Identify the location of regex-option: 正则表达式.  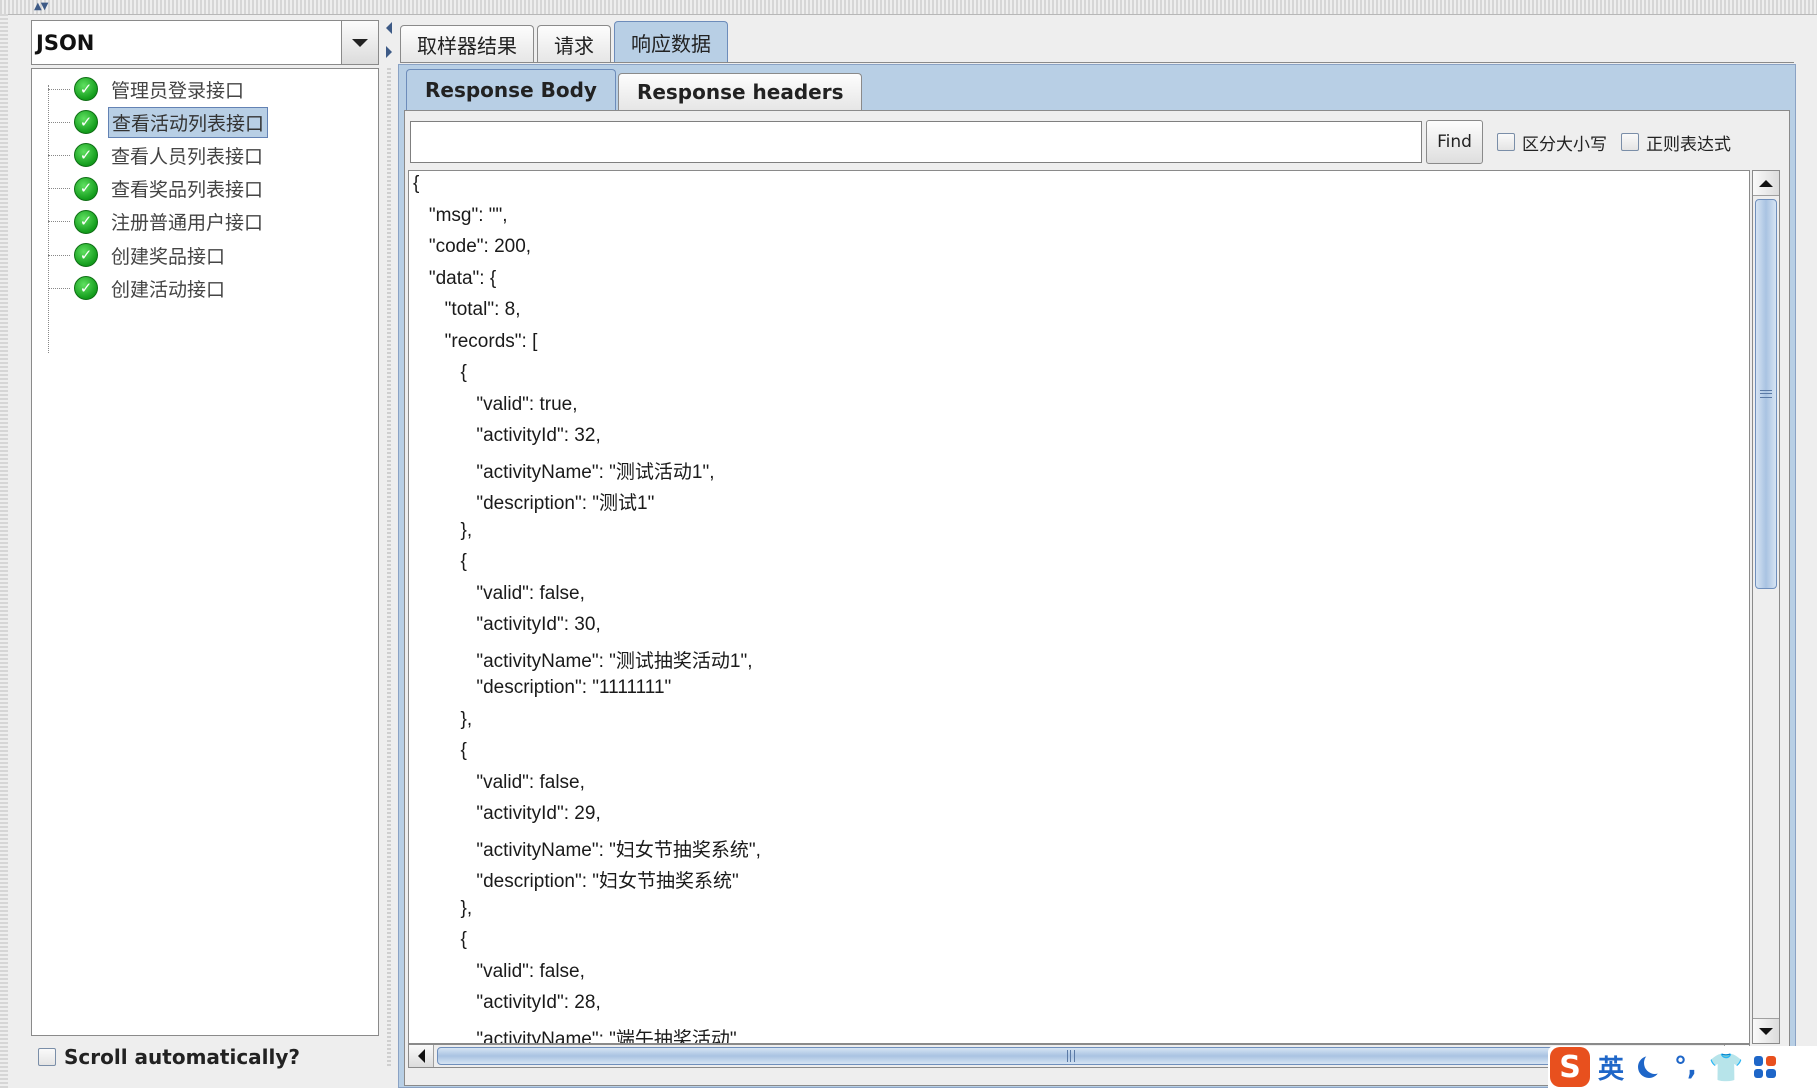
(1676, 142).